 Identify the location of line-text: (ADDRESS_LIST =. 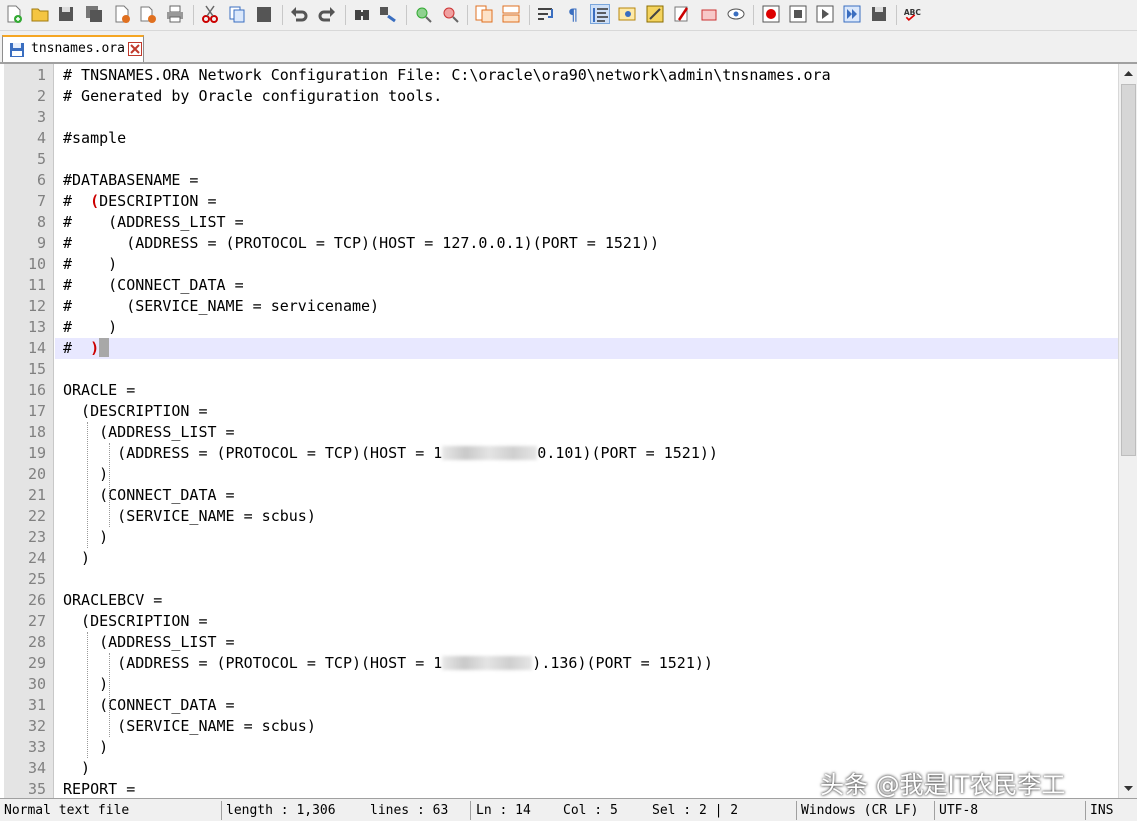
(149, 642).